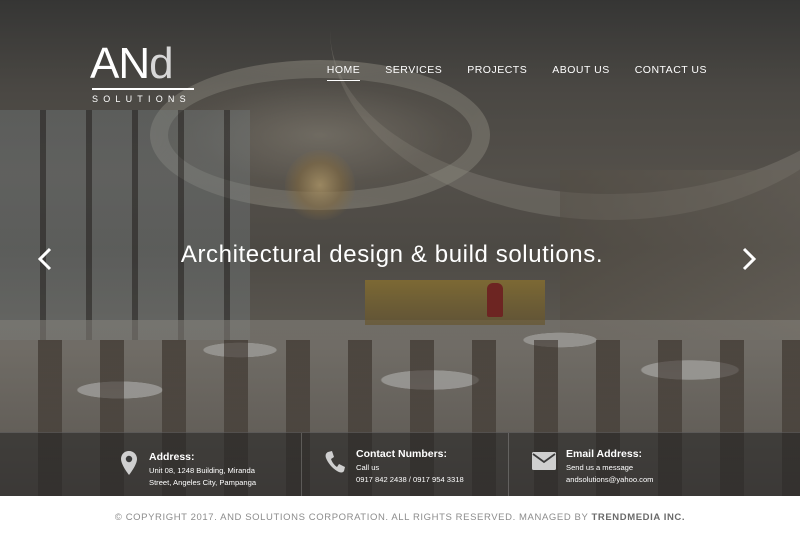  What do you see at coordinates (580, 72) in the screenshot?
I see `nav-item-about-us: ABOUT US` at bounding box center [580, 72].